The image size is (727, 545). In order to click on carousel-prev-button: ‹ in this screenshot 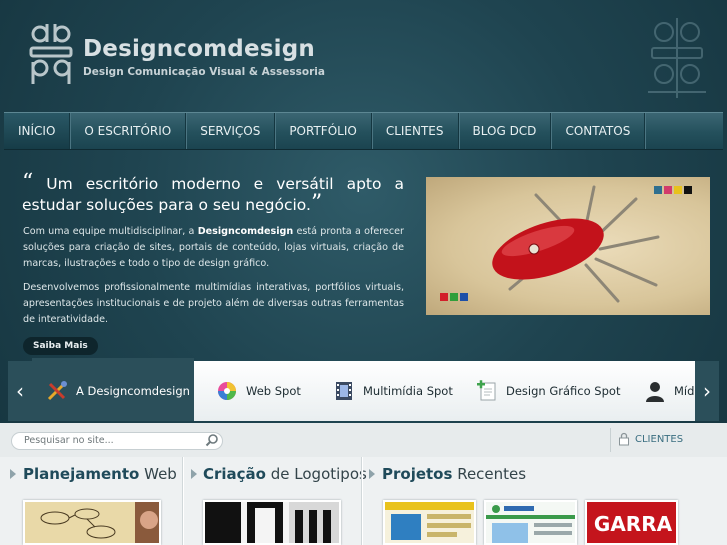, I will do `click(20, 391)`.